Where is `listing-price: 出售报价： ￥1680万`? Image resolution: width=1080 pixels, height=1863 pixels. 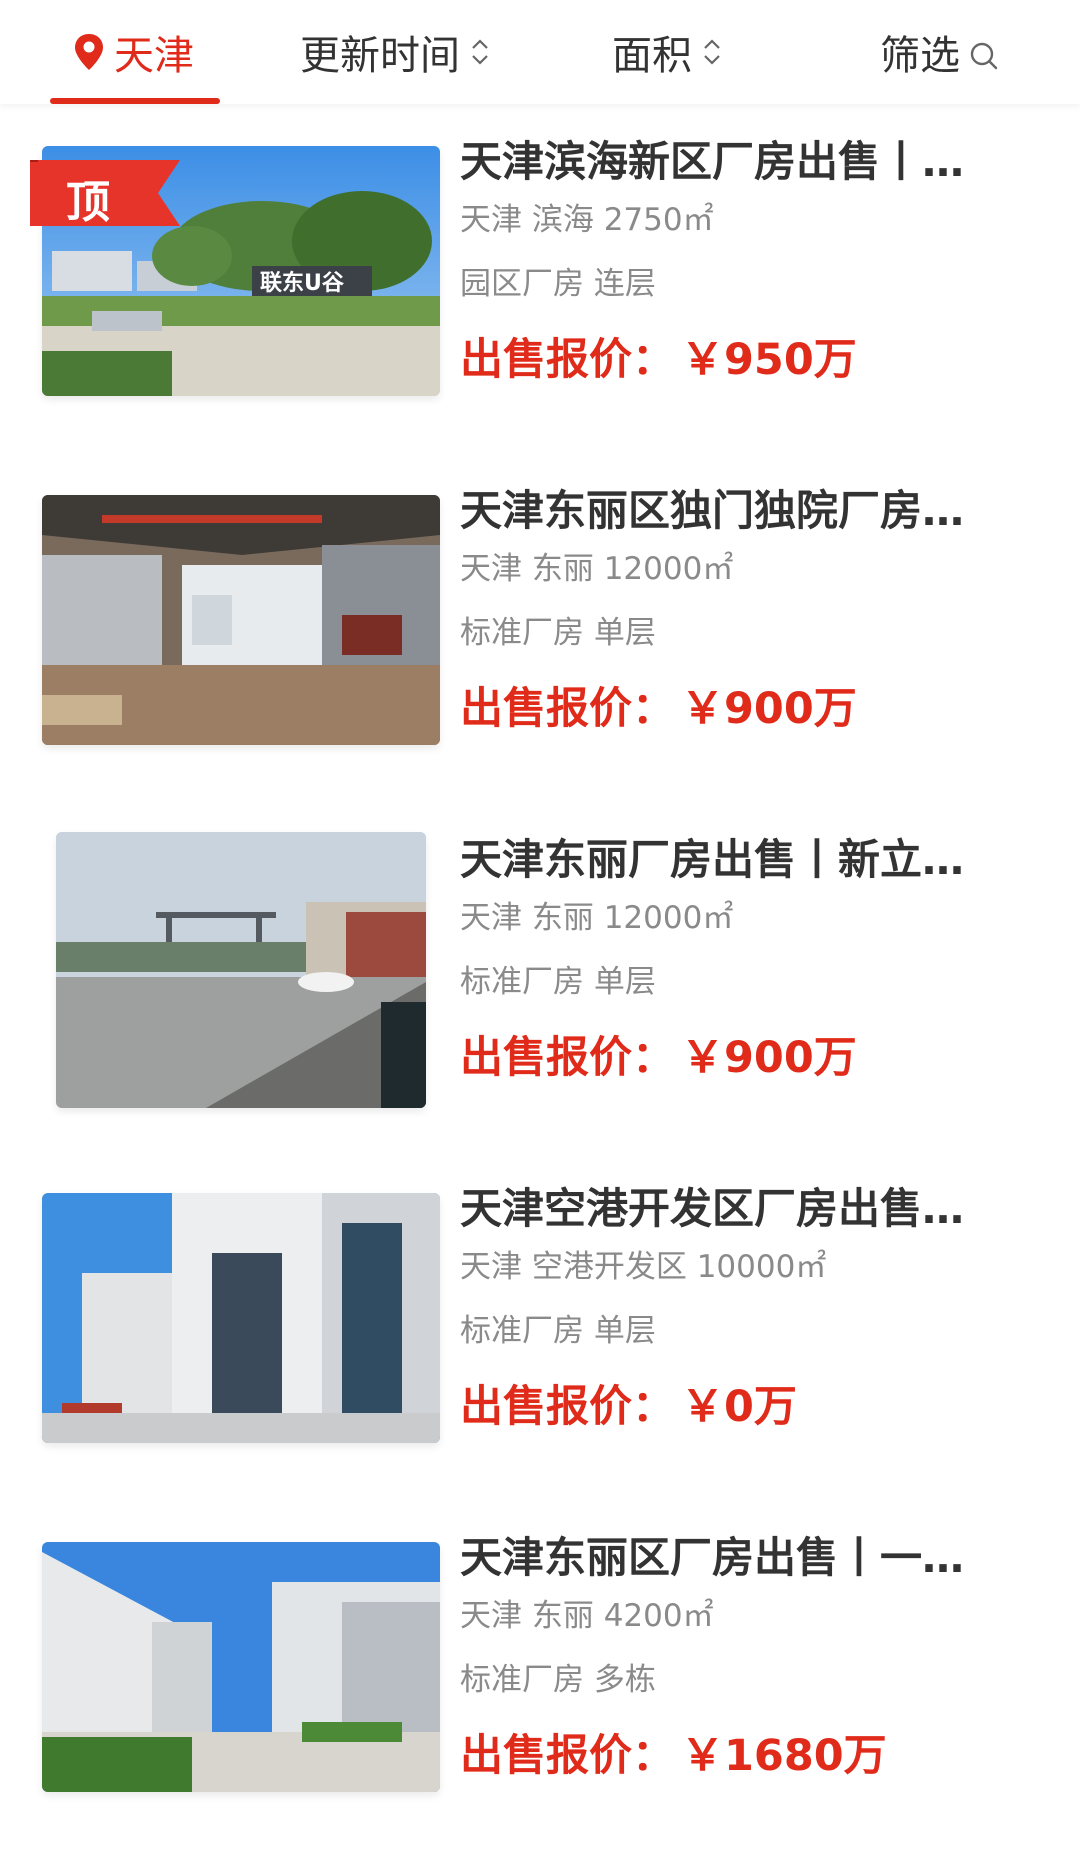
listing-price: 出售报价： ￥1680万 is located at coordinates (740, 1756).